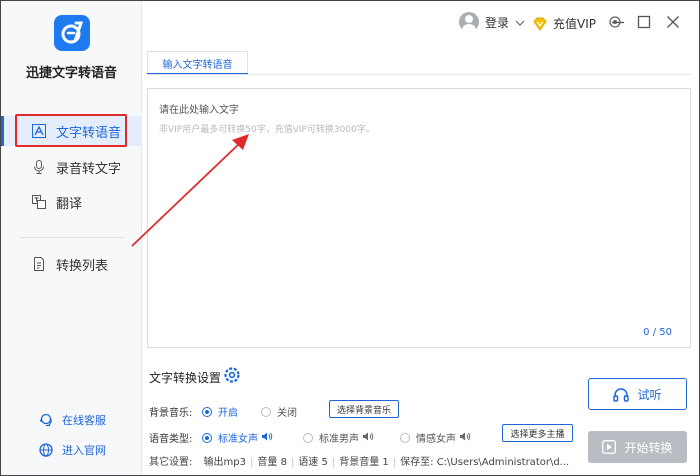 The width and height of the screenshot is (700, 476). I want to click on official-site-link: 进入官网, so click(72, 450).